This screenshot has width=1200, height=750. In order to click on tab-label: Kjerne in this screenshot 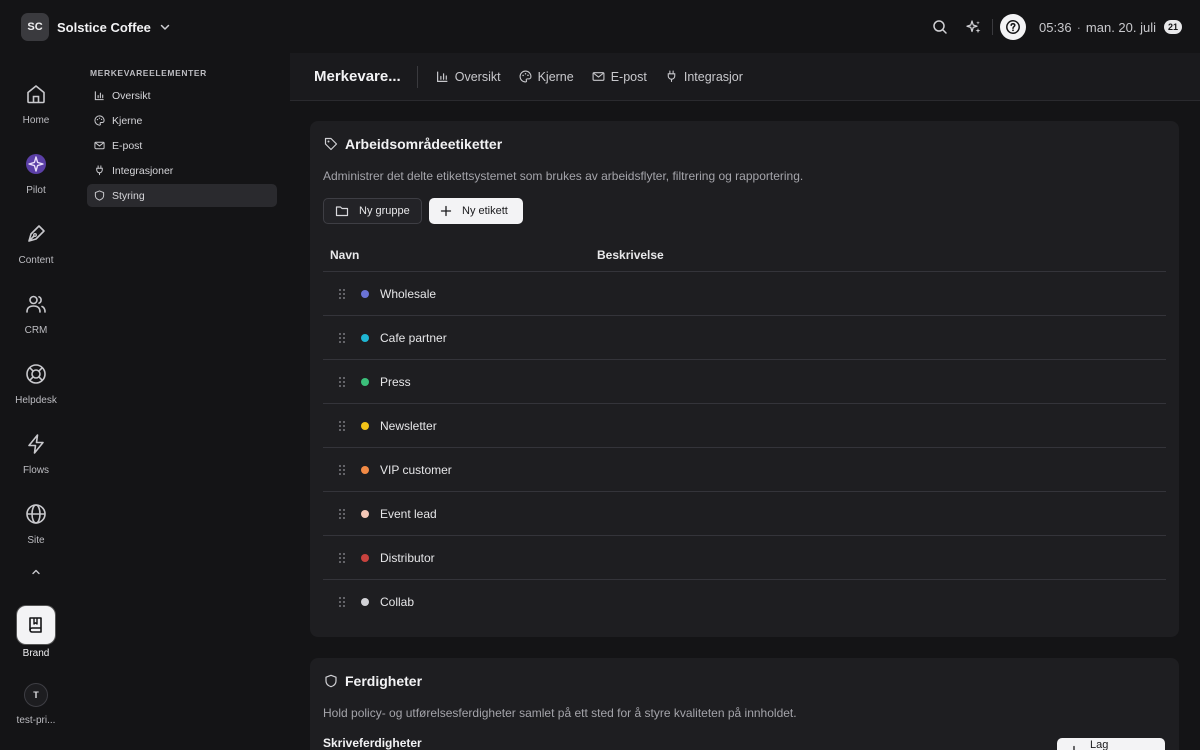, I will do `click(555, 76)`.